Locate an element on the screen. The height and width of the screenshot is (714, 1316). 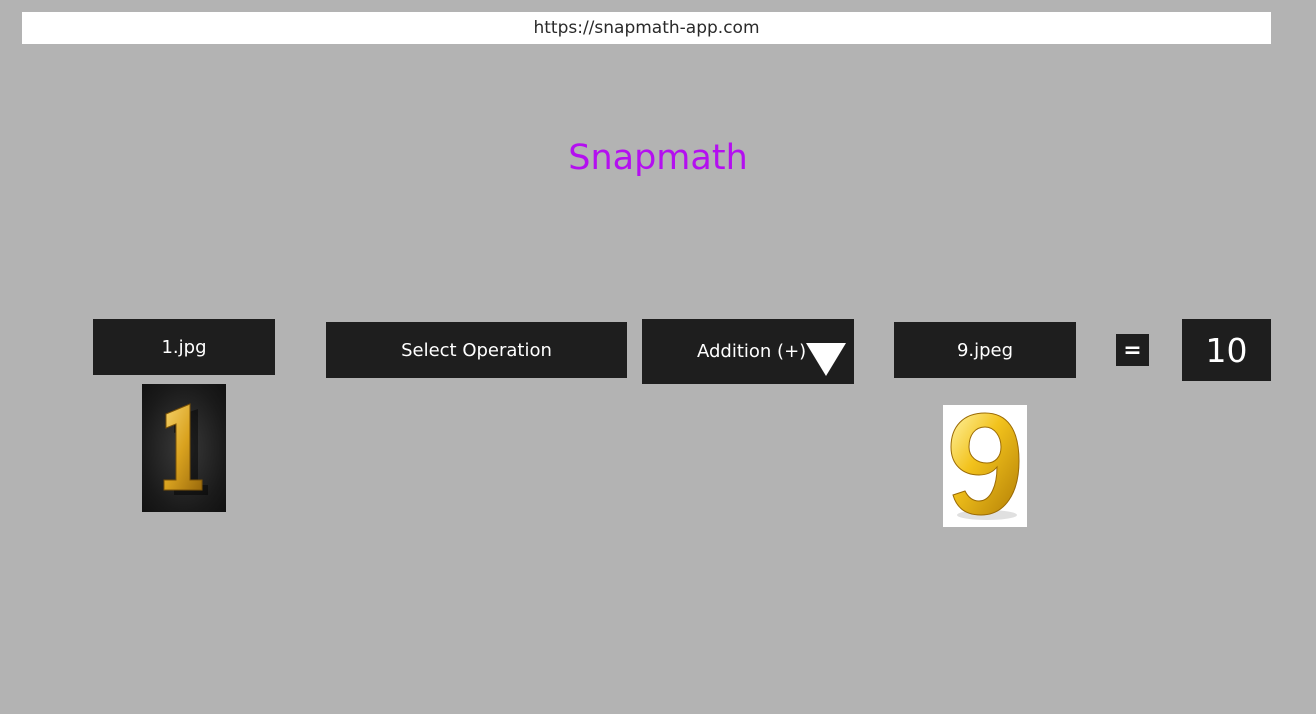
url-text: https://snapmath-app.com is located at coordinates (646, 28).